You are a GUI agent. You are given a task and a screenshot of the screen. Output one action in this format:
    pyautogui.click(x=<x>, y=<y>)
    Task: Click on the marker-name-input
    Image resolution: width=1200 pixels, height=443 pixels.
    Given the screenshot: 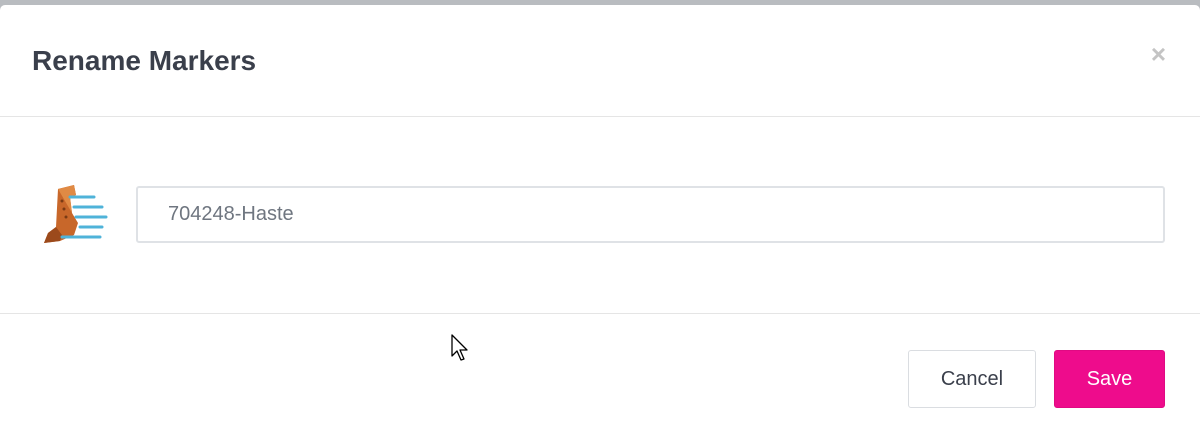 What is the action you would take?
    pyautogui.click(x=650, y=214)
    